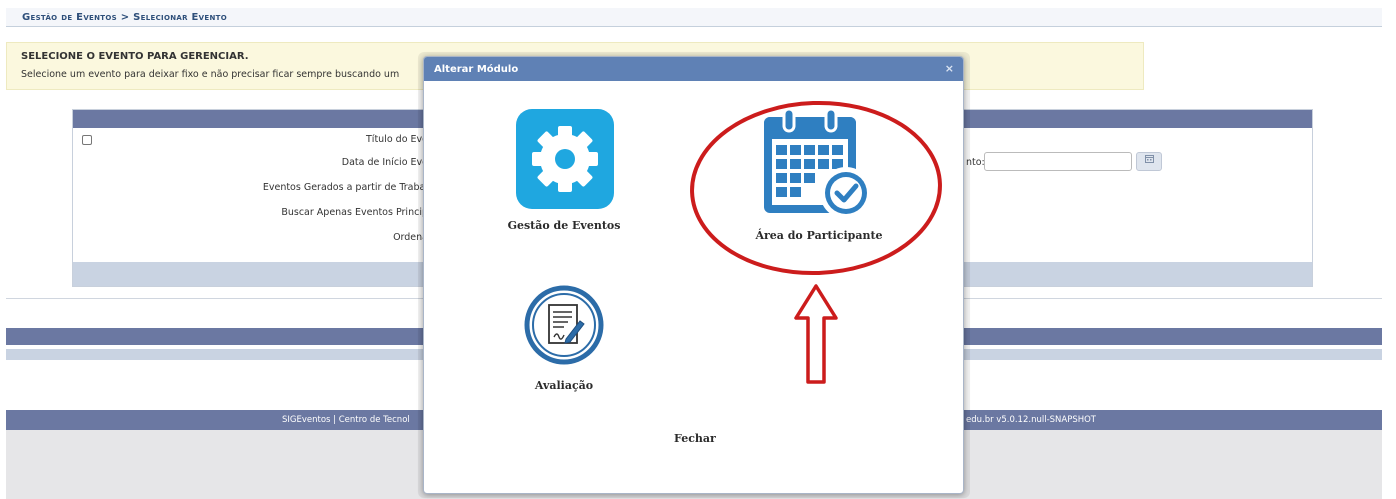  I want to click on close-icon: ×, so click(949, 68).